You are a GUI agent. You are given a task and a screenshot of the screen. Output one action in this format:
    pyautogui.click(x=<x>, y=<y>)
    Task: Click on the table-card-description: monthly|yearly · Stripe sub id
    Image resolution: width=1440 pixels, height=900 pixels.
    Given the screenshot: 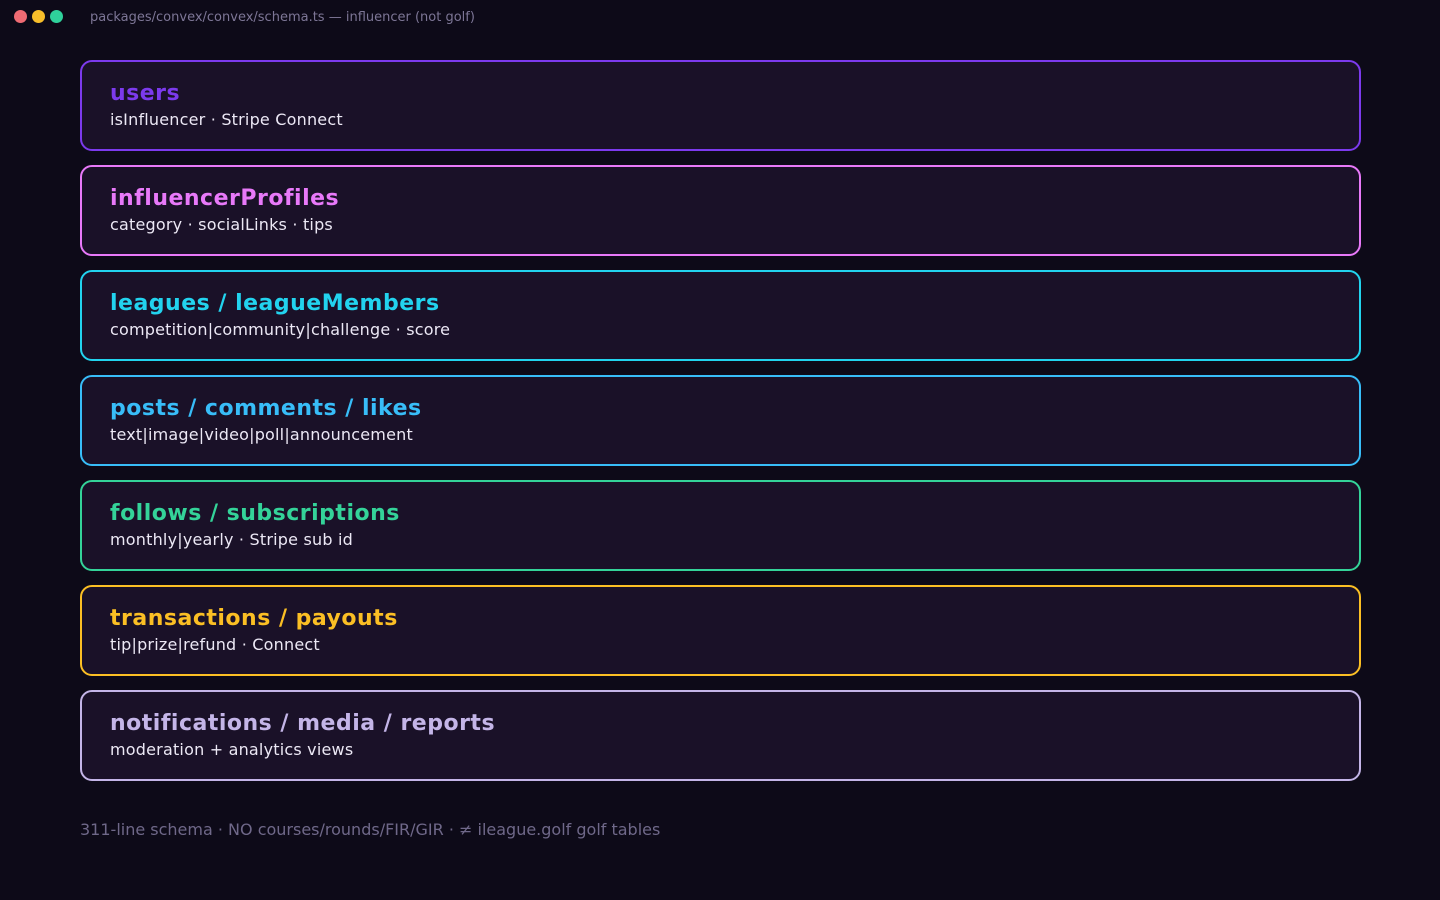 What is the action you would take?
    pyautogui.click(x=231, y=539)
    